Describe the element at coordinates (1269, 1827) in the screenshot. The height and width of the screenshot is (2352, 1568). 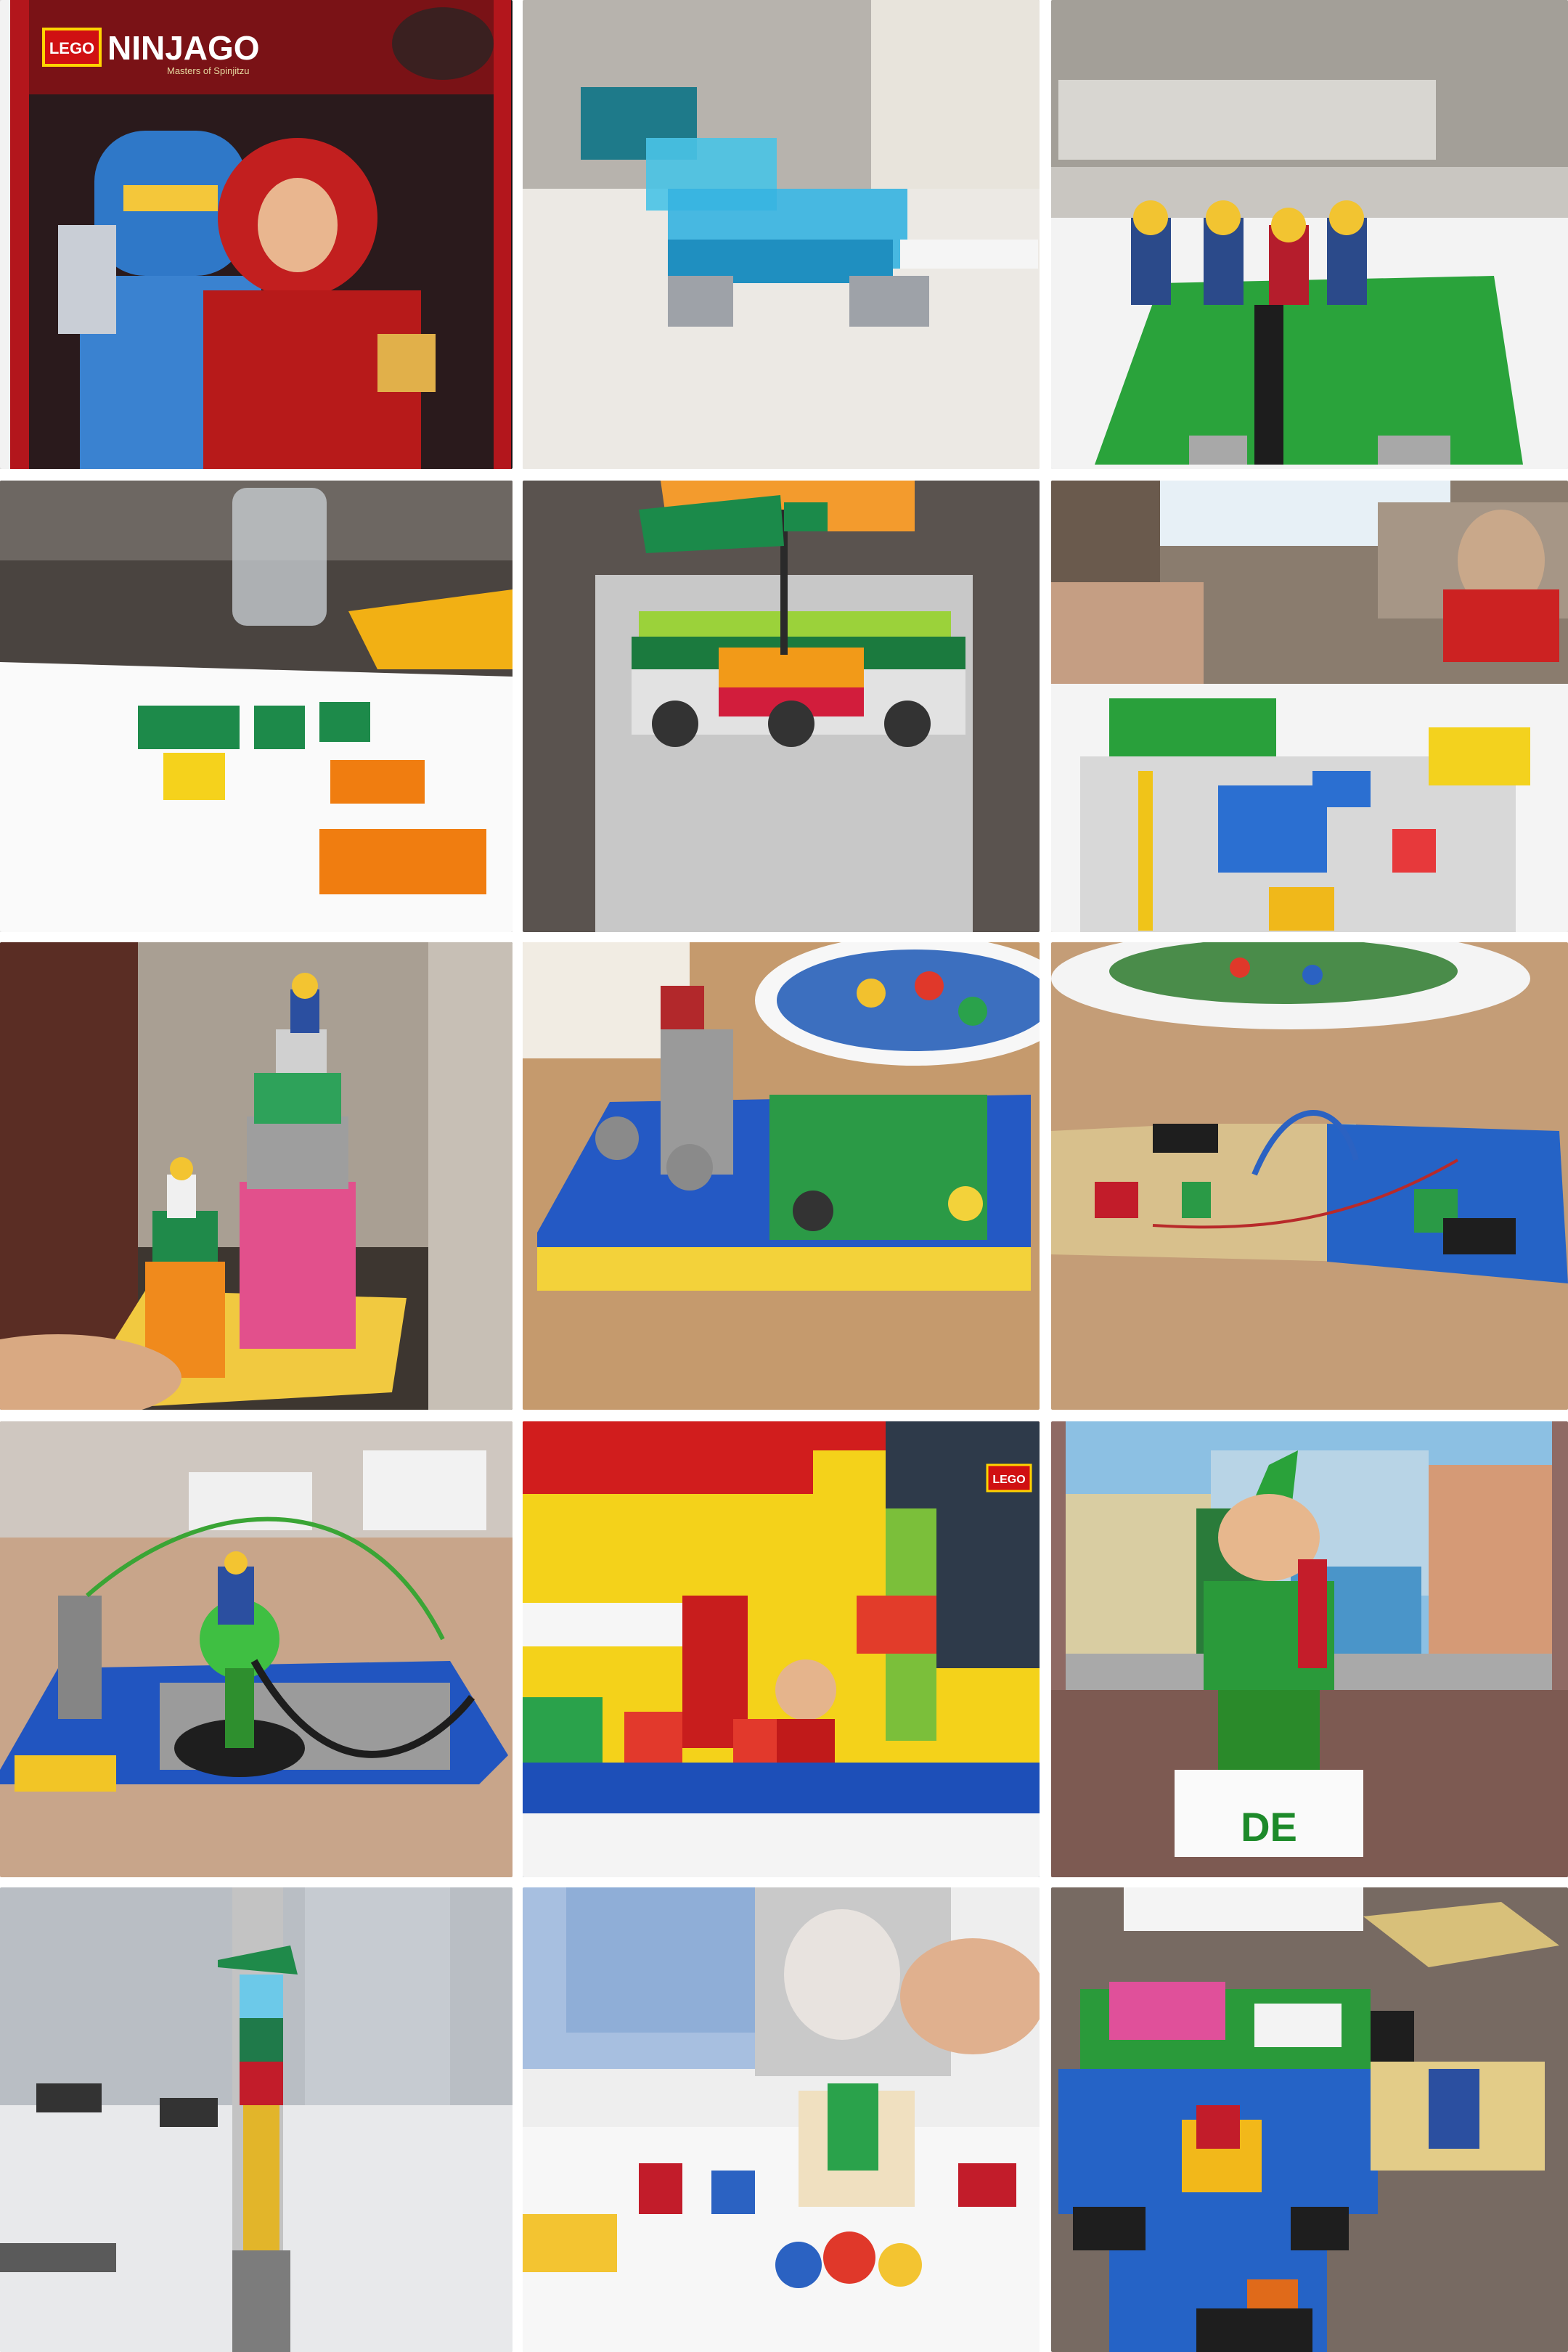
I see `name-sign-text: DE` at that location.